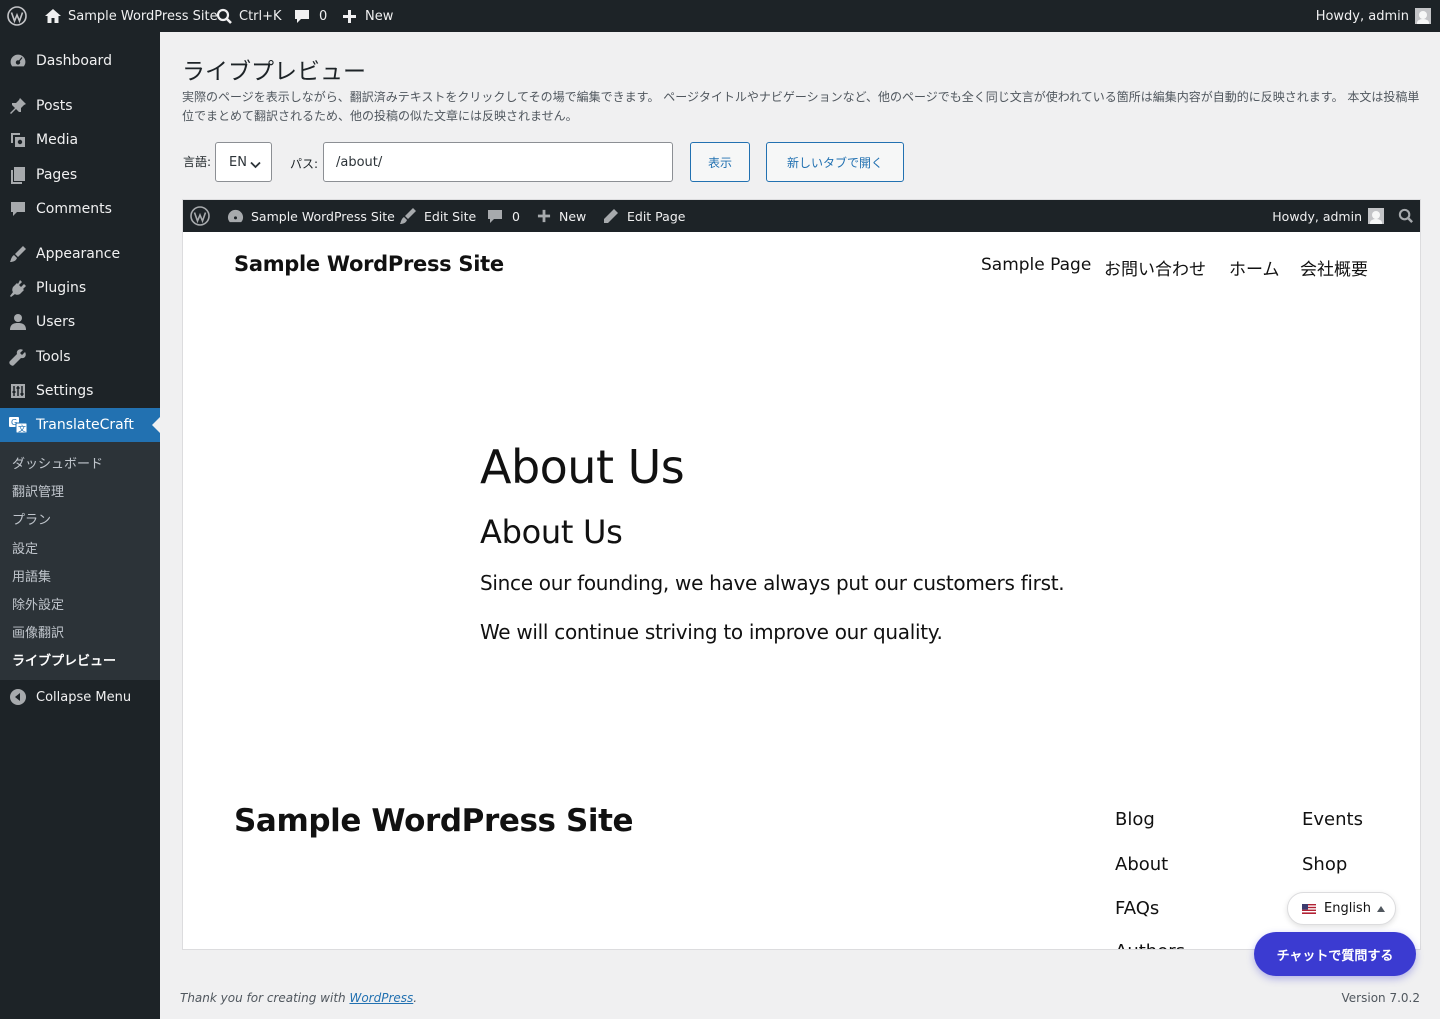 The width and height of the screenshot is (1440, 1019). Describe the element at coordinates (17, 16) in the screenshot. I see `wordpress-logo-icon` at that location.